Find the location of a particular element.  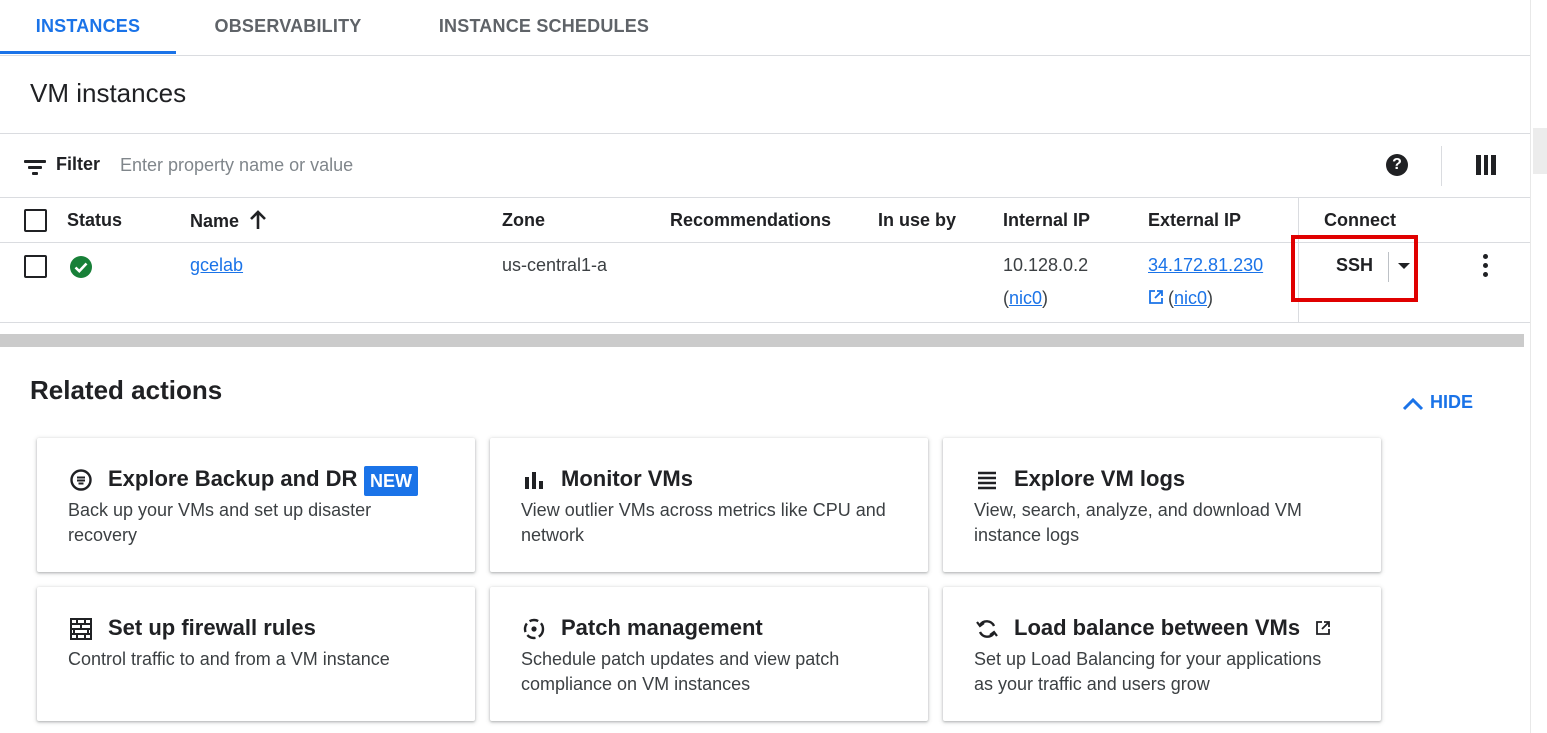

filter-input is located at coordinates (370, 165).